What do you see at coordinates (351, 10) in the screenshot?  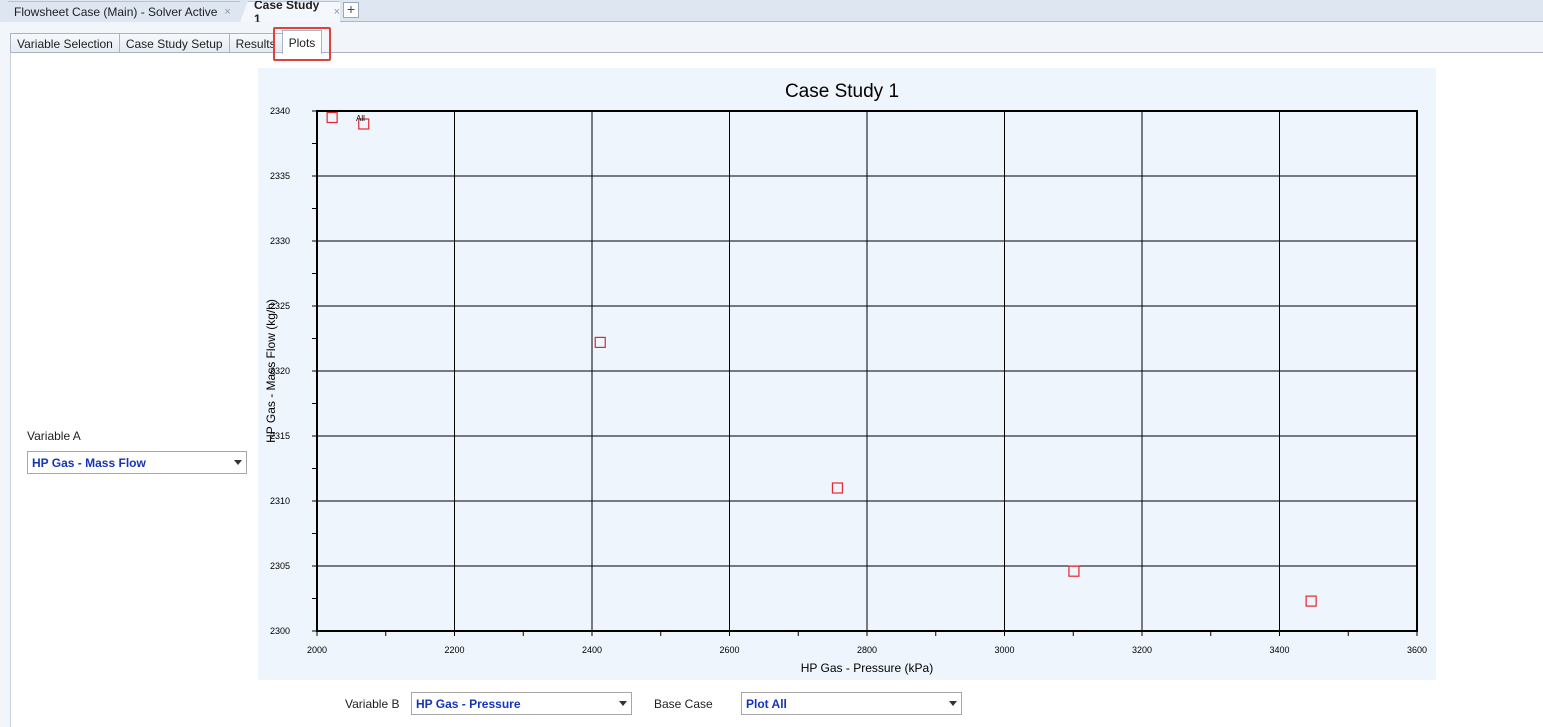 I see `add-tab-icon: +` at bounding box center [351, 10].